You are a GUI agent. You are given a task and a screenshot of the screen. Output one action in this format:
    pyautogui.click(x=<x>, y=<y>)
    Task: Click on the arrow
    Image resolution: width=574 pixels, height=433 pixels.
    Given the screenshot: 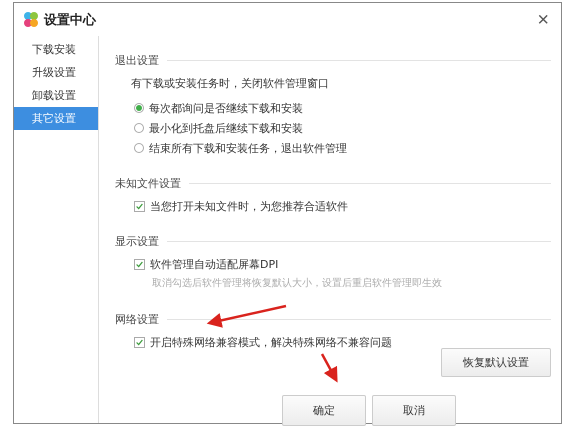 What is the action you would take?
    pyautogui.click(x=329, y=368)
    